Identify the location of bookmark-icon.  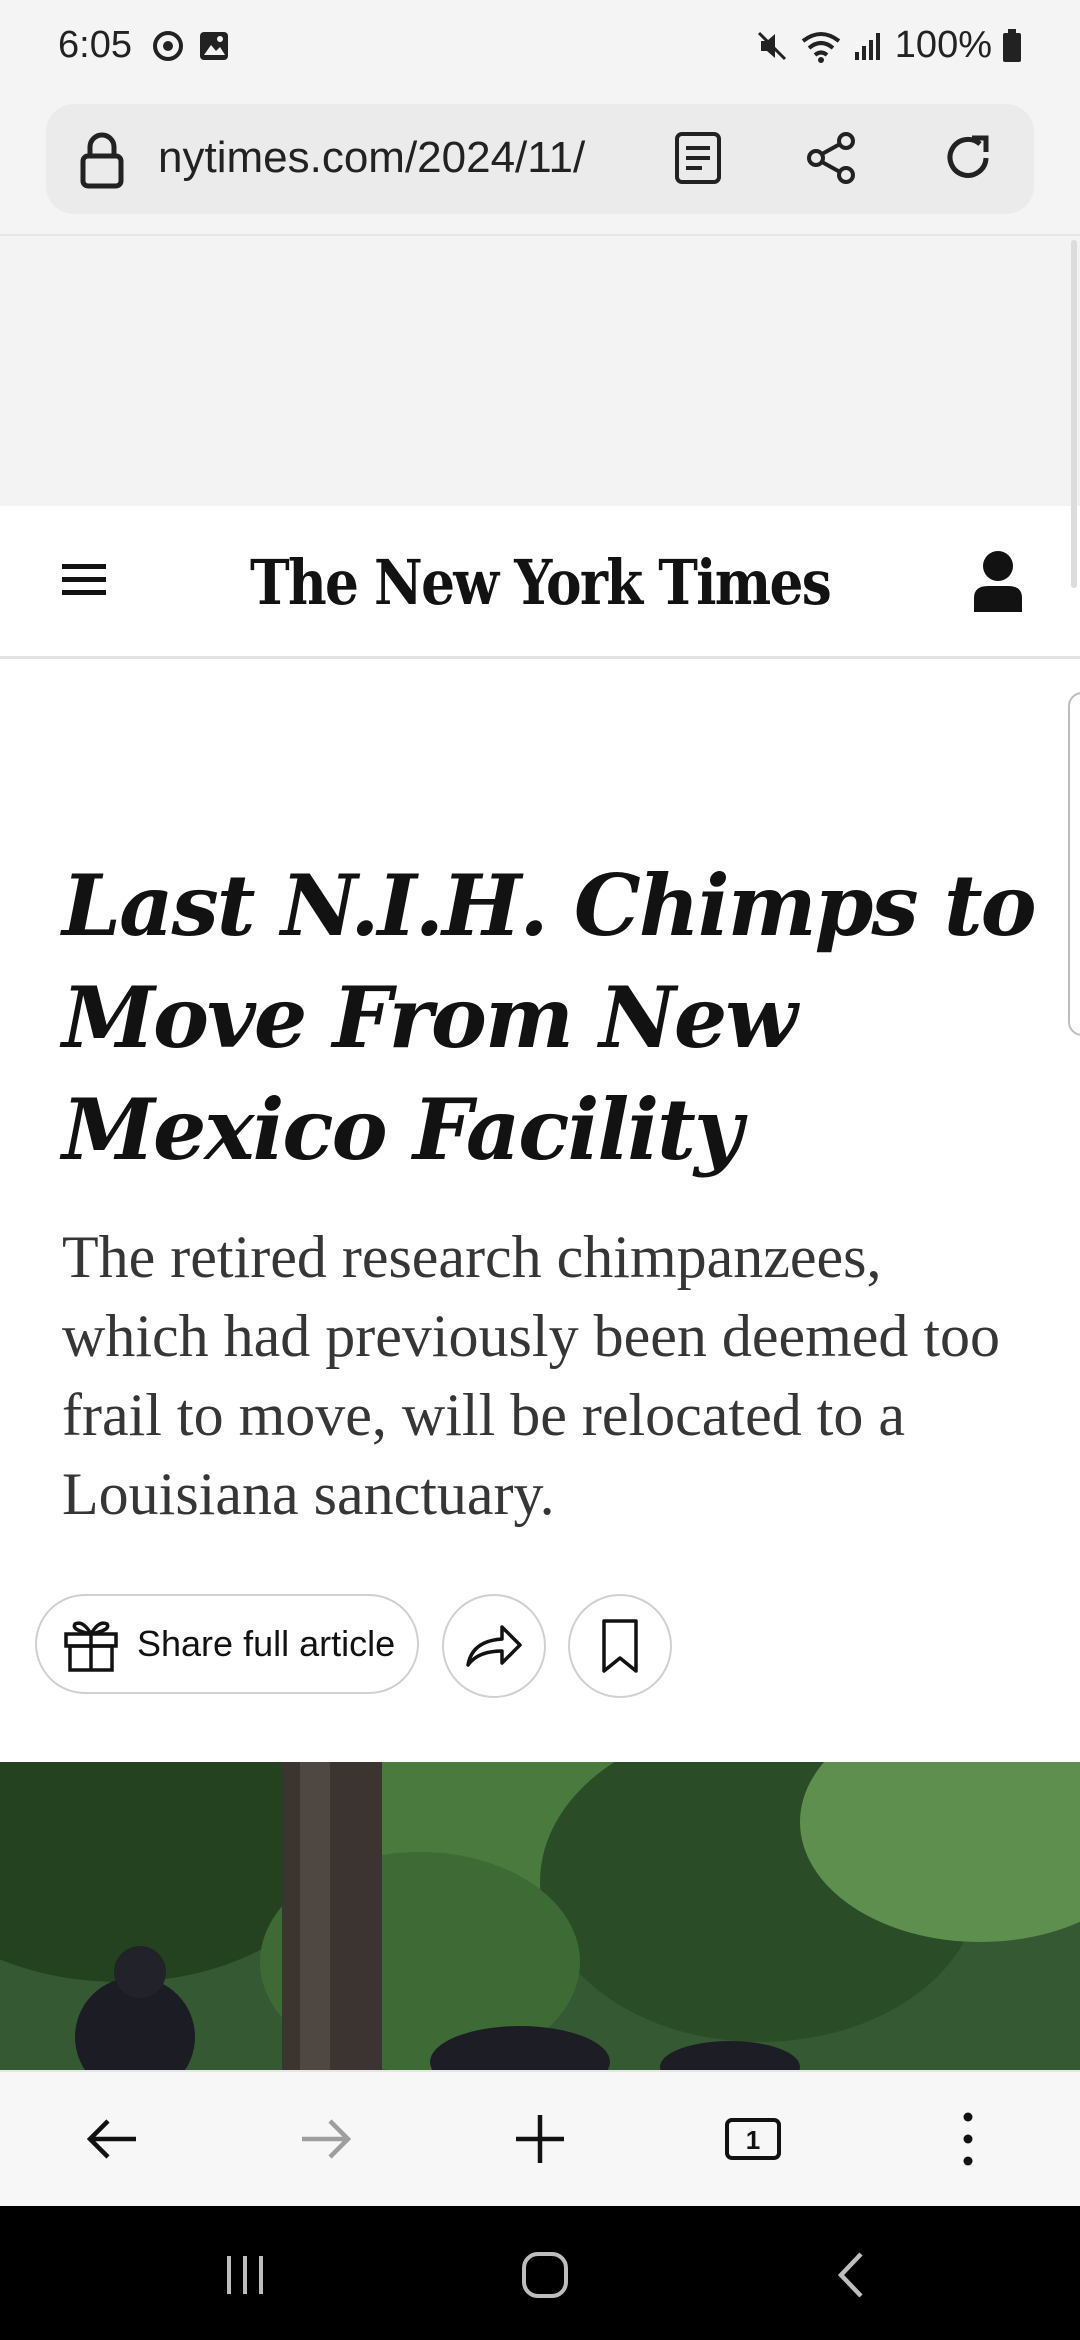
(620, 1646).